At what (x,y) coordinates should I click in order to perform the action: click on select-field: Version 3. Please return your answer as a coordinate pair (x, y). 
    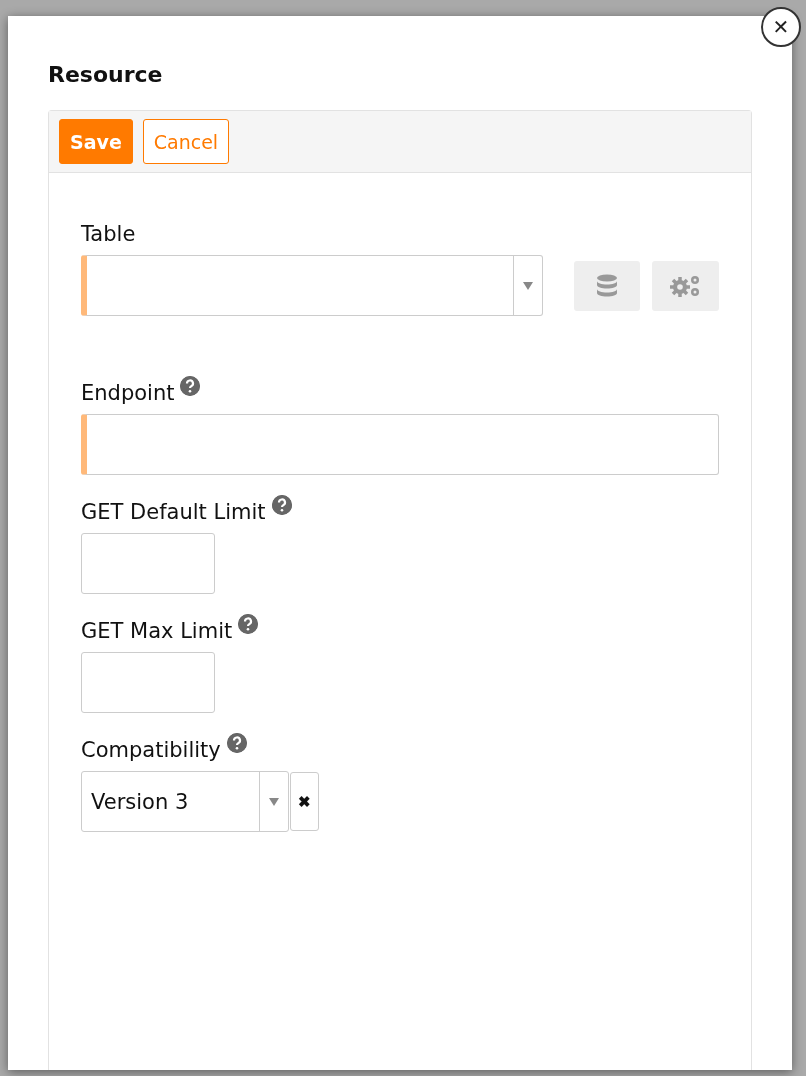
    Looking at the image, I should click on (185, 801).